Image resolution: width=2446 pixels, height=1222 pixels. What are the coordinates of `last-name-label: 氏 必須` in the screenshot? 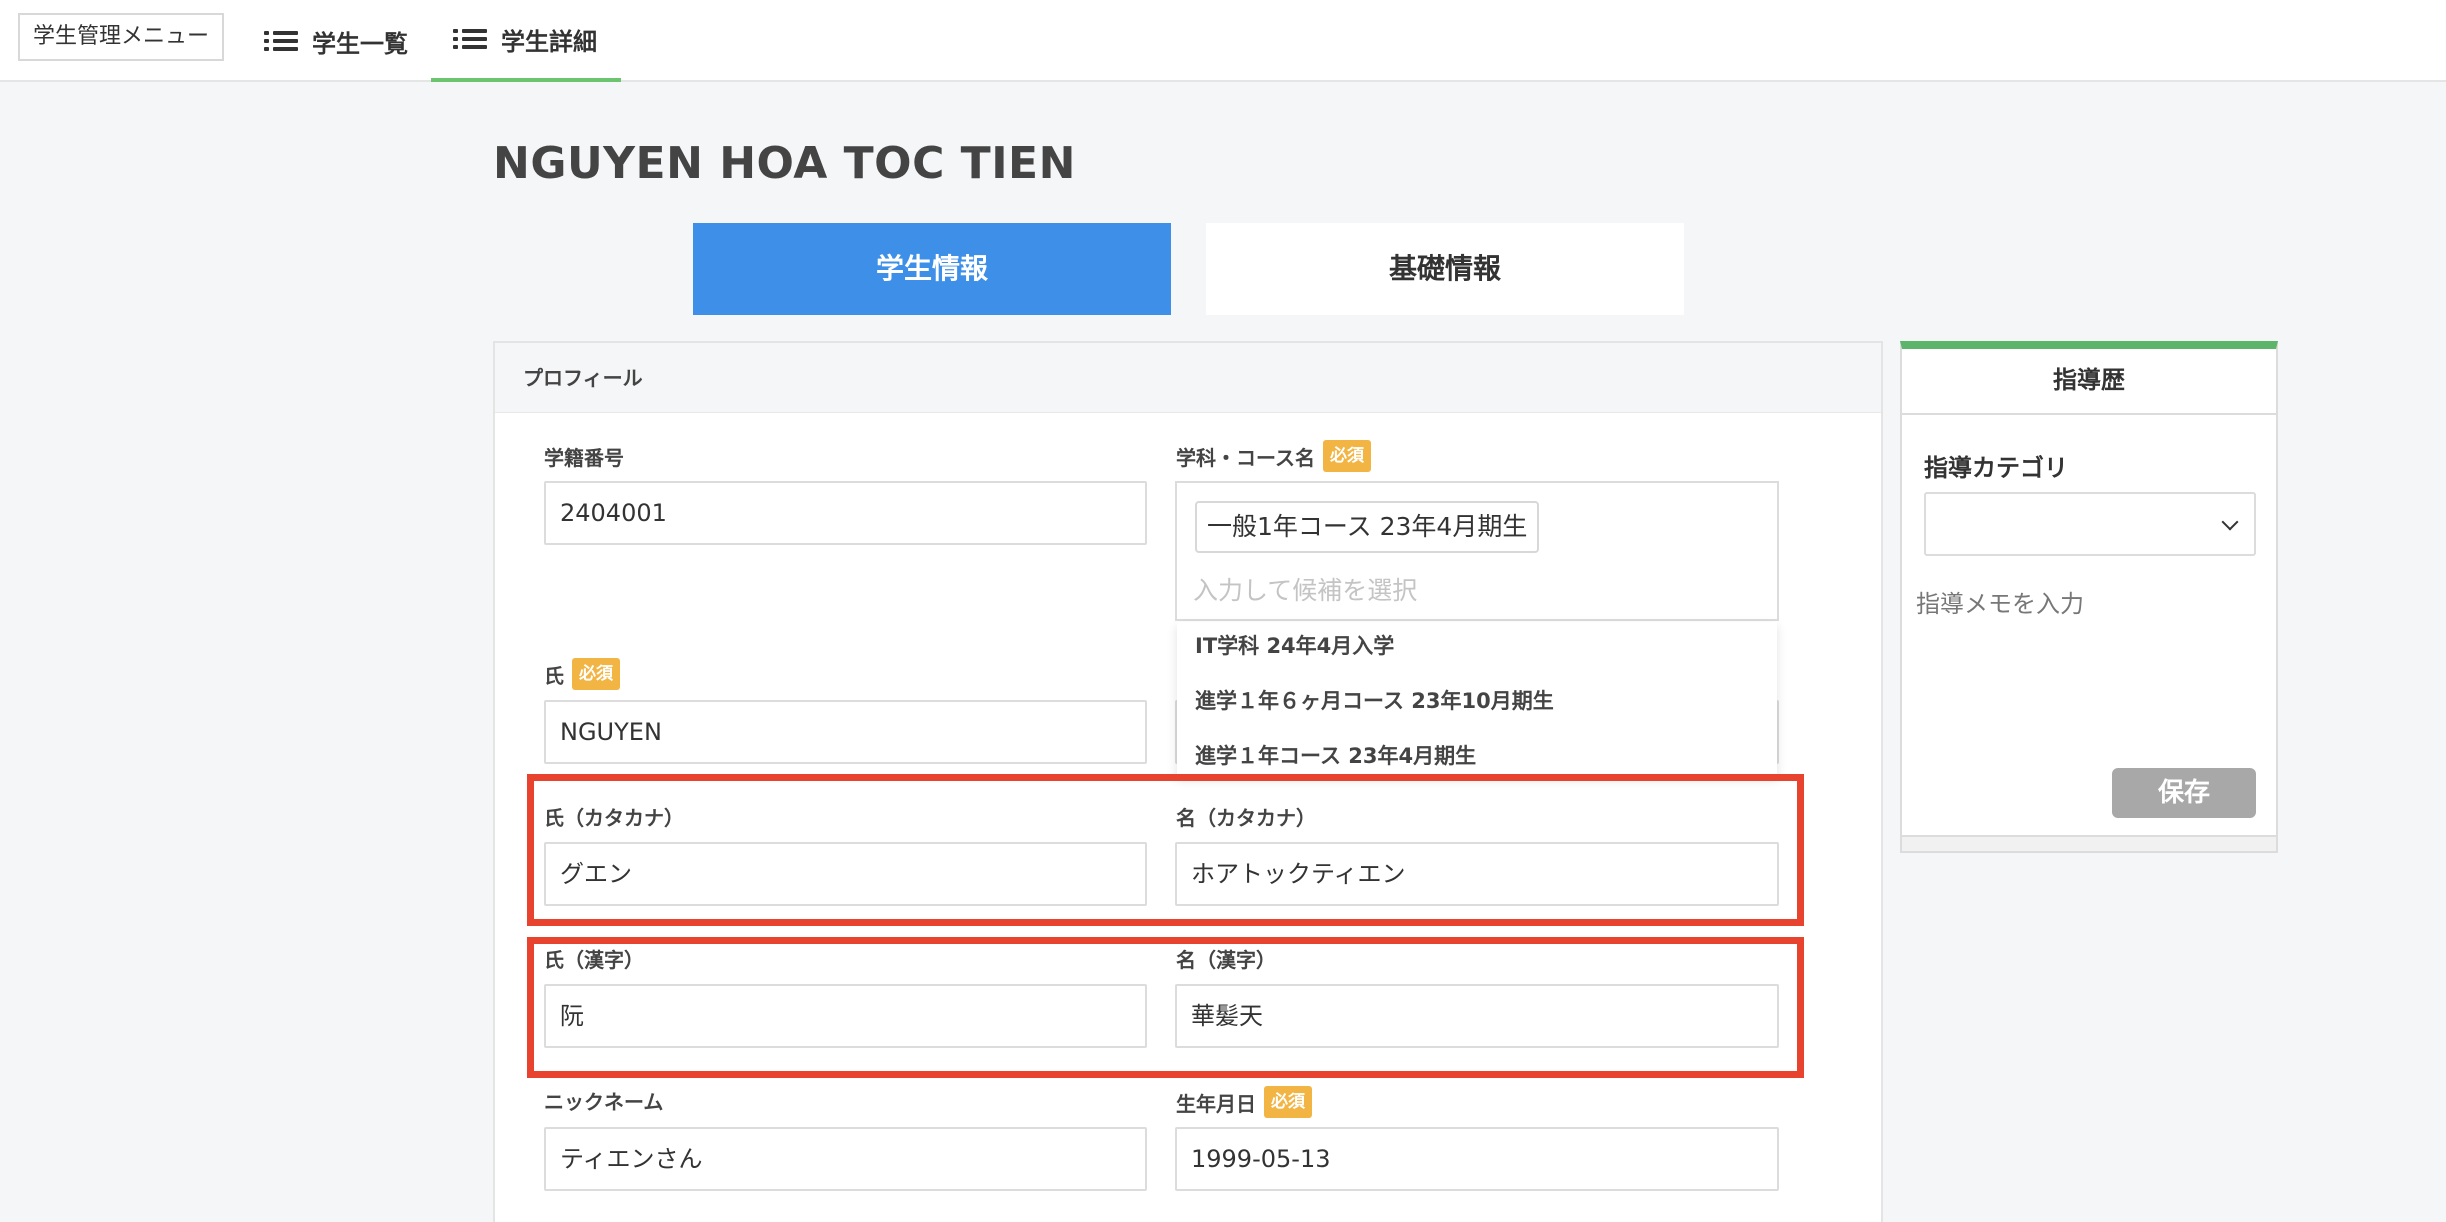 It's located at (582, 674).